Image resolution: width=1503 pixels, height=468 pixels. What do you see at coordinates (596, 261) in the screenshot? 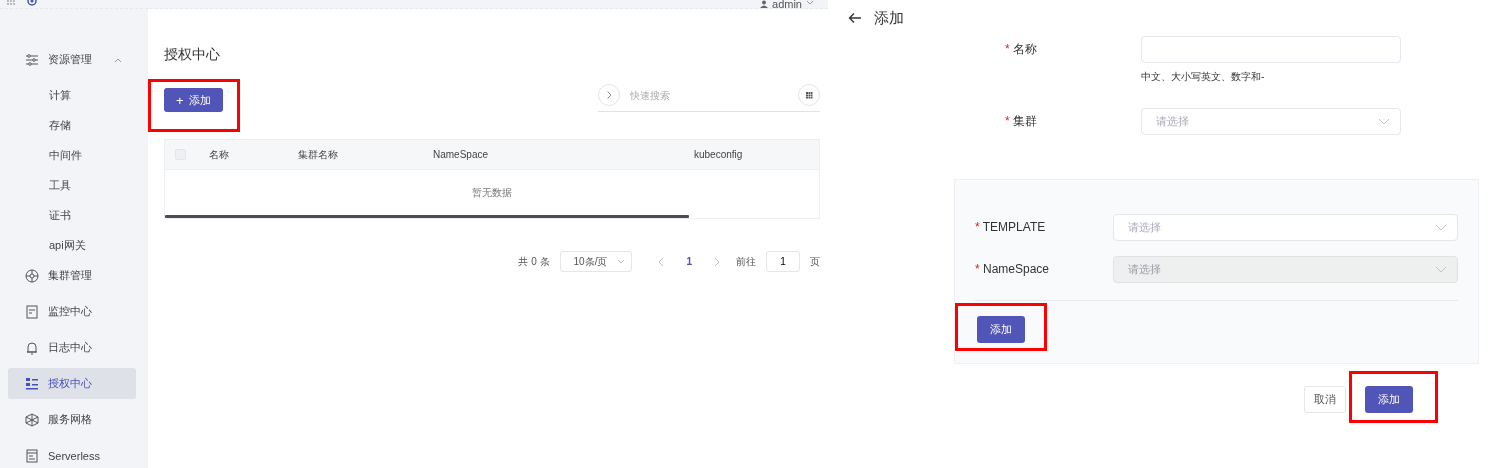
I see `page-size-select: 10条/页` at bounding box center [596, 261].